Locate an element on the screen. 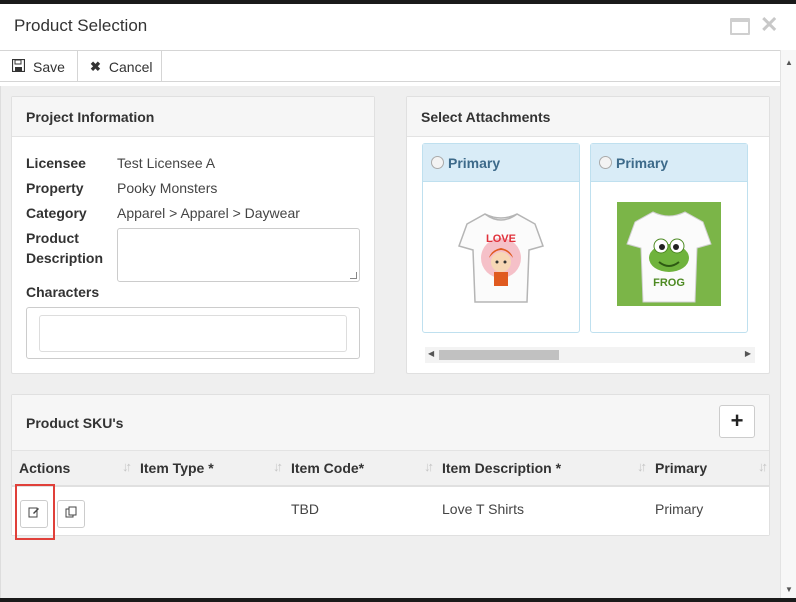 The width and height of the screenshot is (796, 602). licensee-value: Test Licensee A is located at coordinates (166, 163).